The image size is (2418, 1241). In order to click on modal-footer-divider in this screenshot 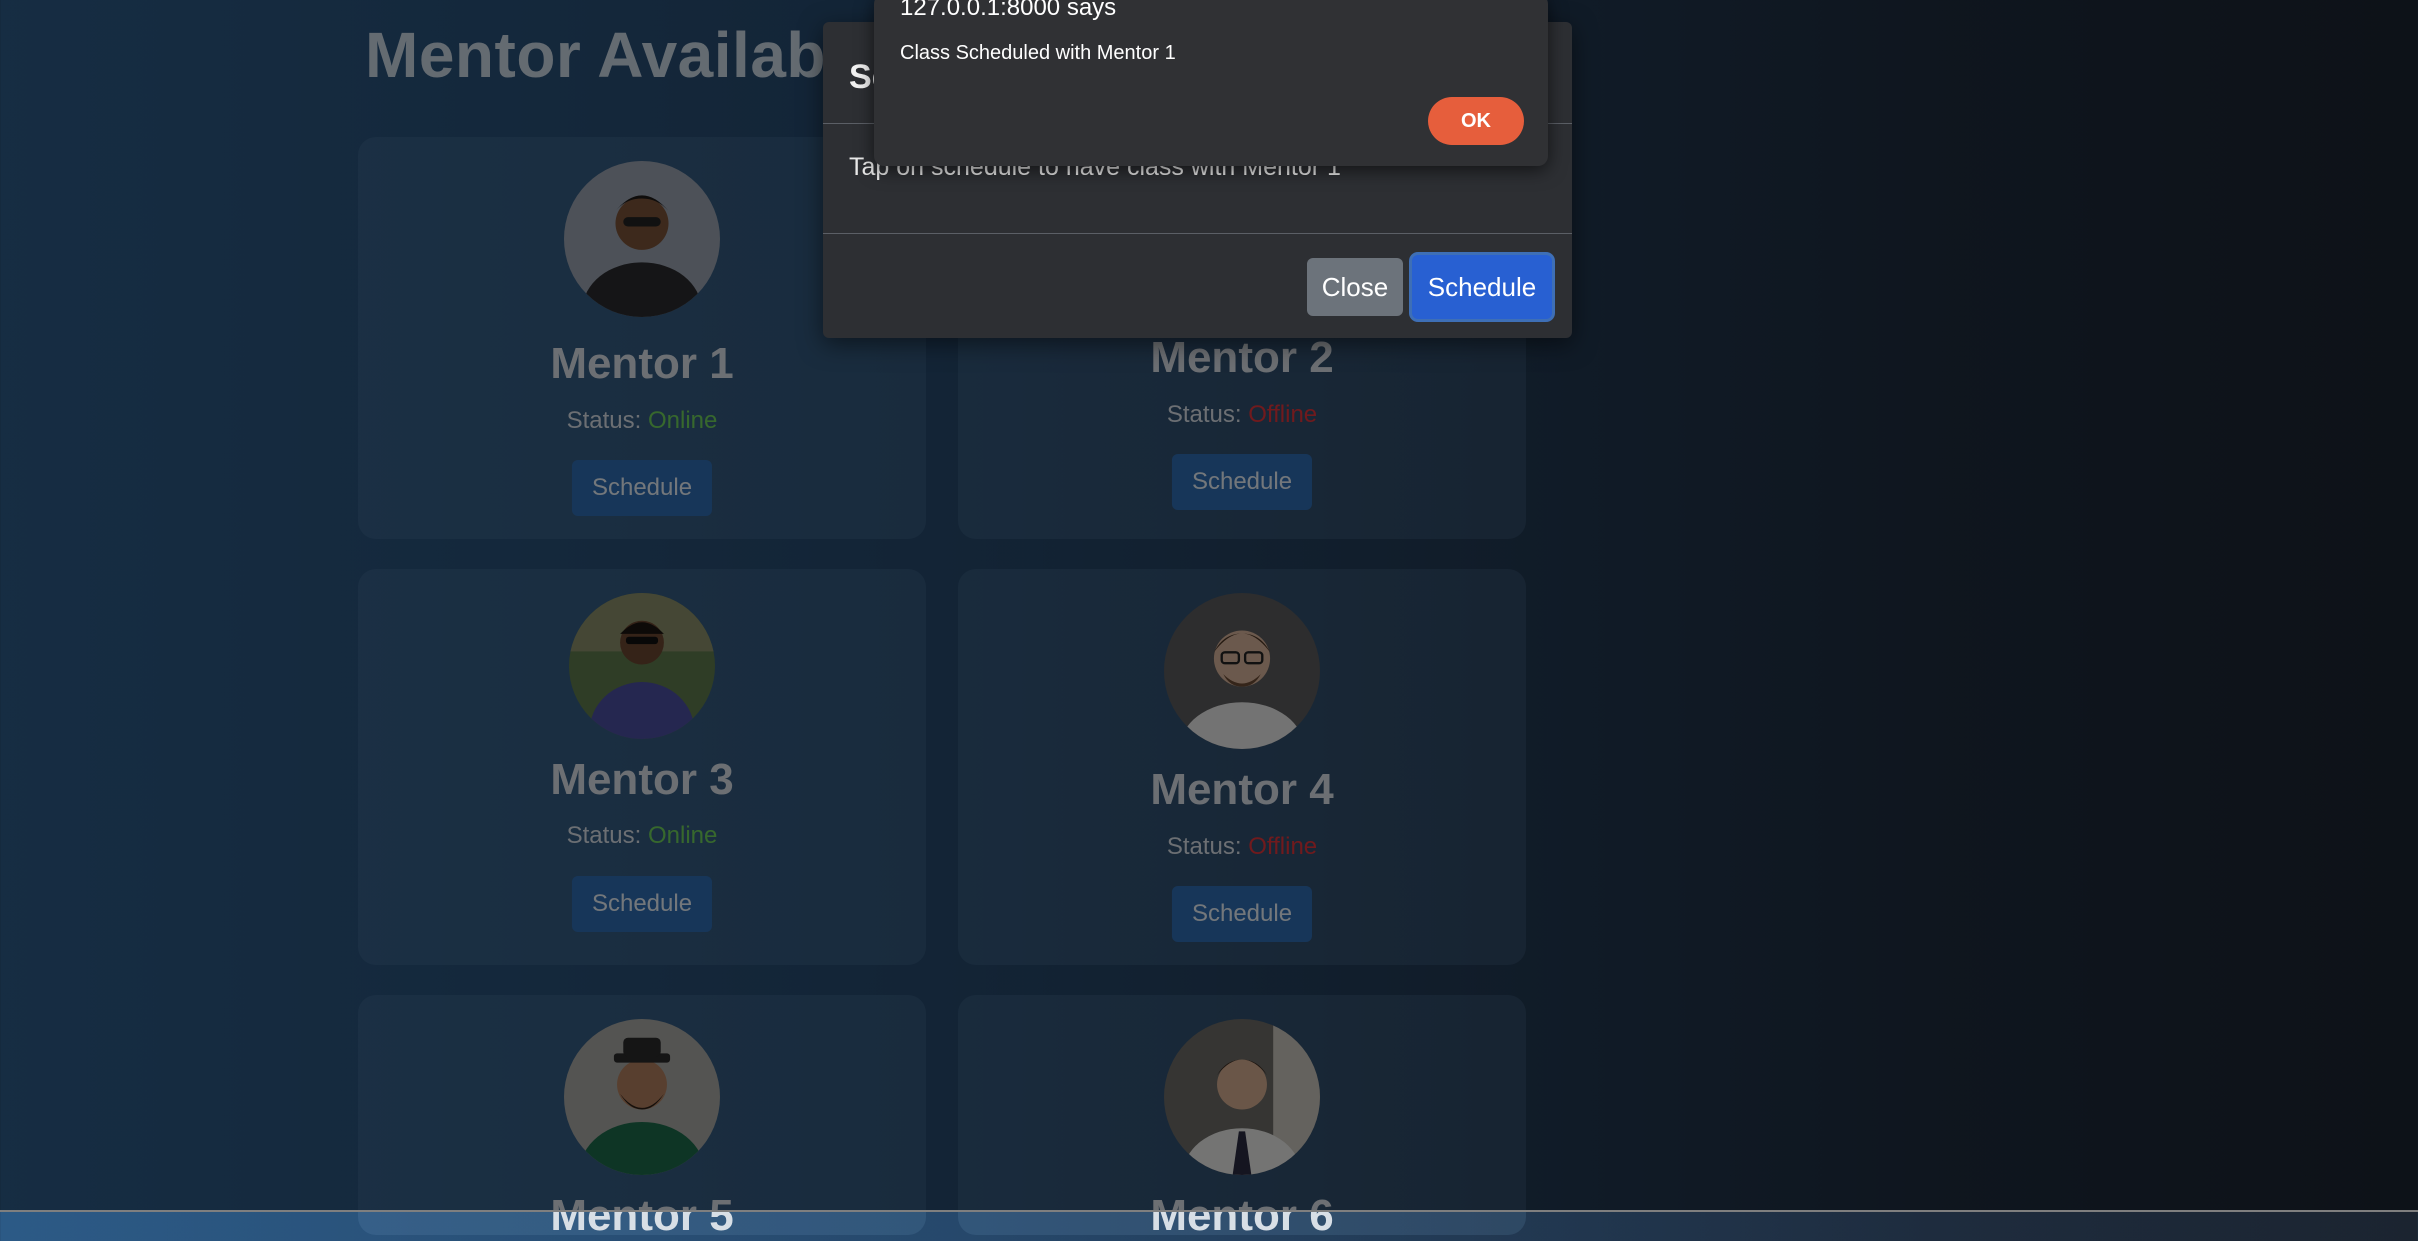, I will do `click(1197, 233)`.